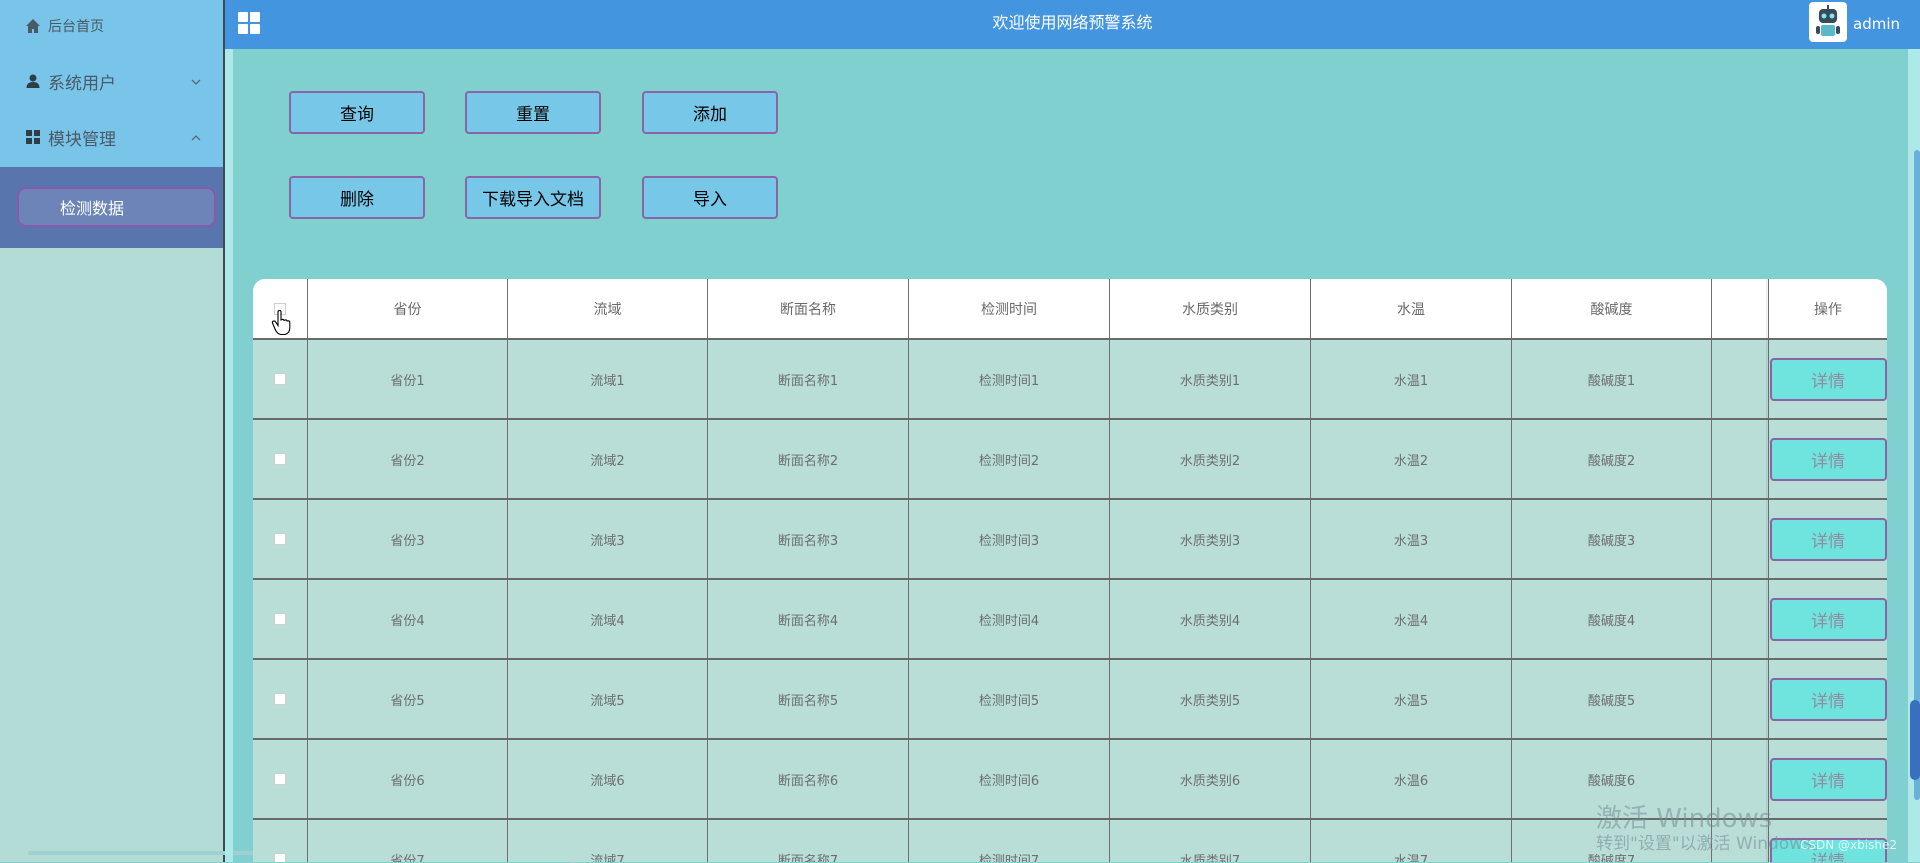  What do you see at coordinates (1768, 570) in the screenshot?
I see `fixed-column-shadow` at bounding box center [1768, 570].